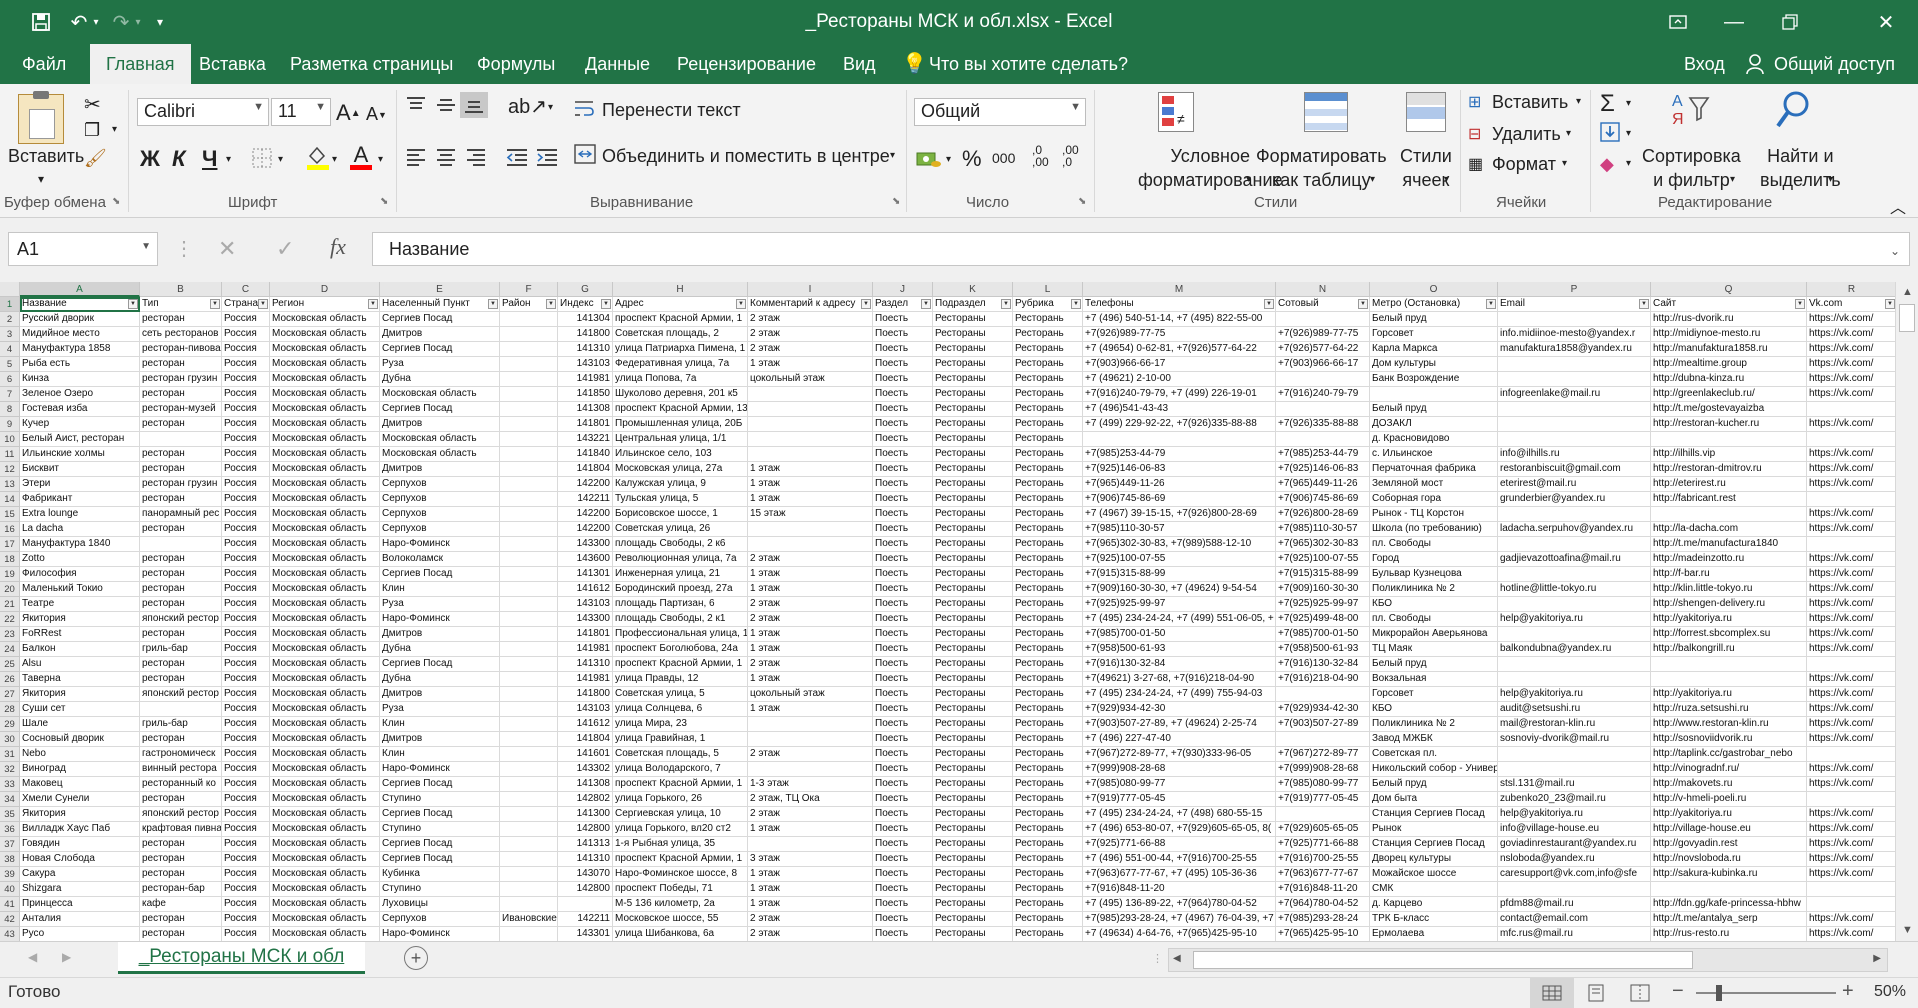 Image resolution: width=1918 pixels, height=1008 pixels. Describe the element at coordinates (241, 958) in the screenshot. I see `sheet-tab-active: _Рестораны МСК и обл` at that location.